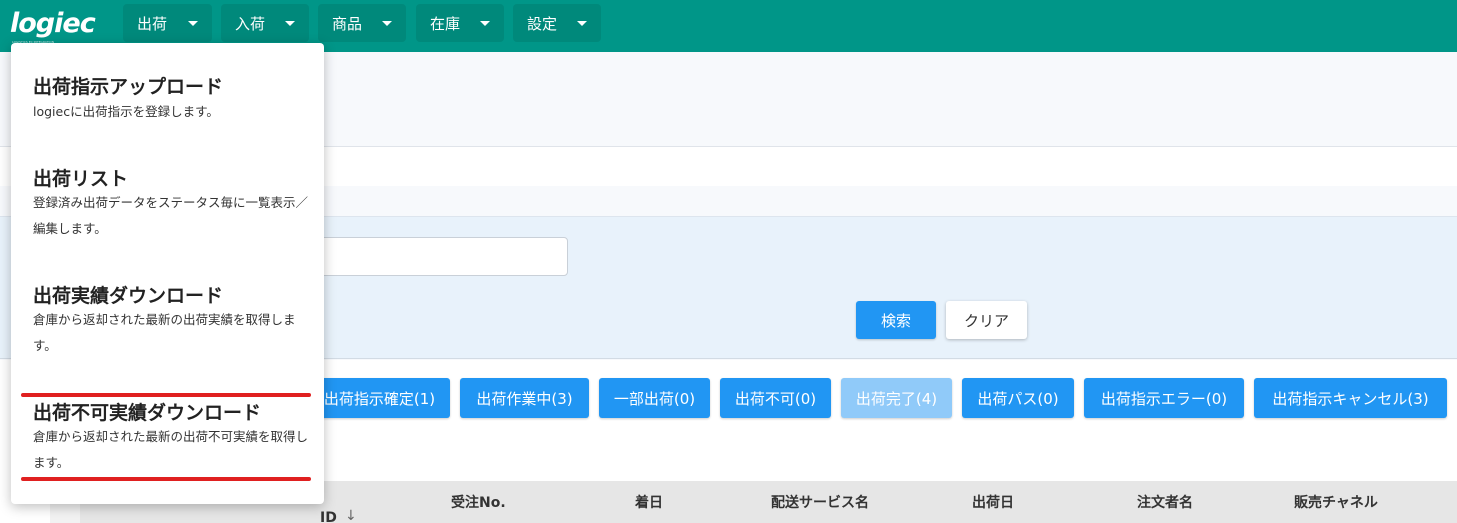 The width and height of the screenshot is (1457, 523). What do you see at coordinates (993, 502) in the screenshot?
I see `column-ship-date: 出荷日` at bounding box center [993, 502].